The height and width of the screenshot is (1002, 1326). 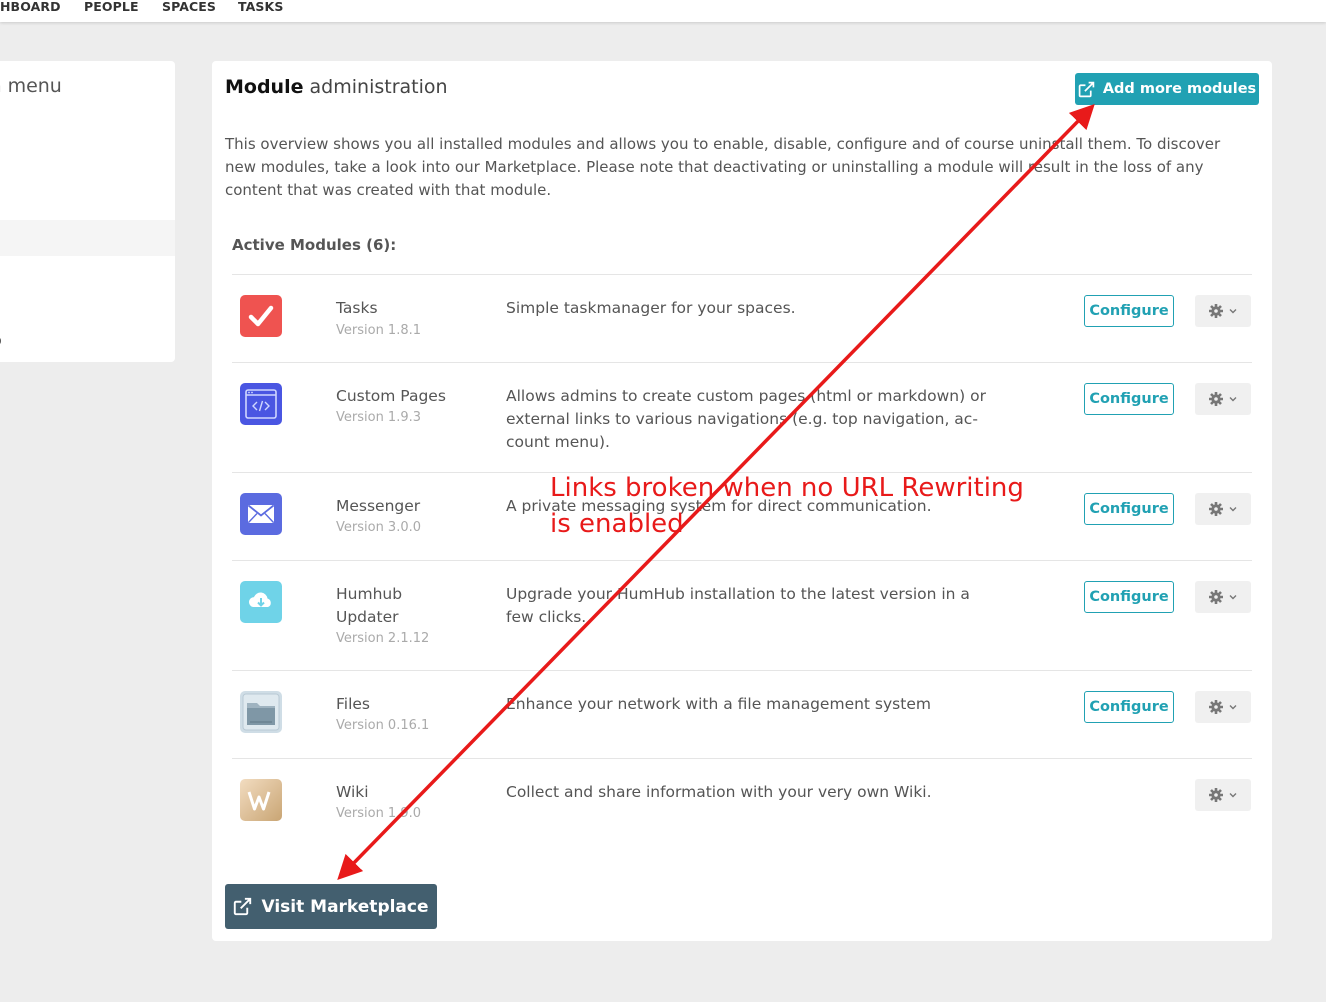 What do you see at coordinates (261, 514) in the screenshot?
I see `messenger-icon` at bounding box center [261, 514].